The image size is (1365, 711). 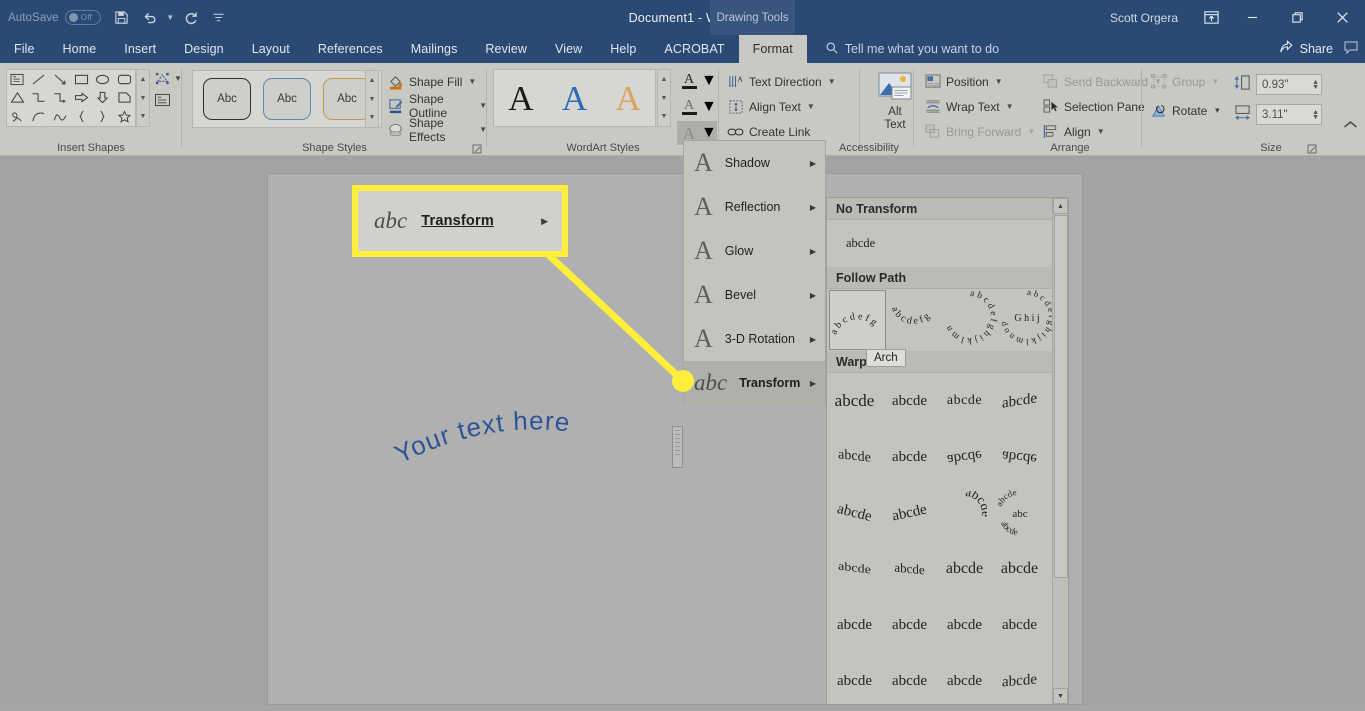 I want to click on selection-pane-button: Selection Pane, so click(x=1102, y=106).